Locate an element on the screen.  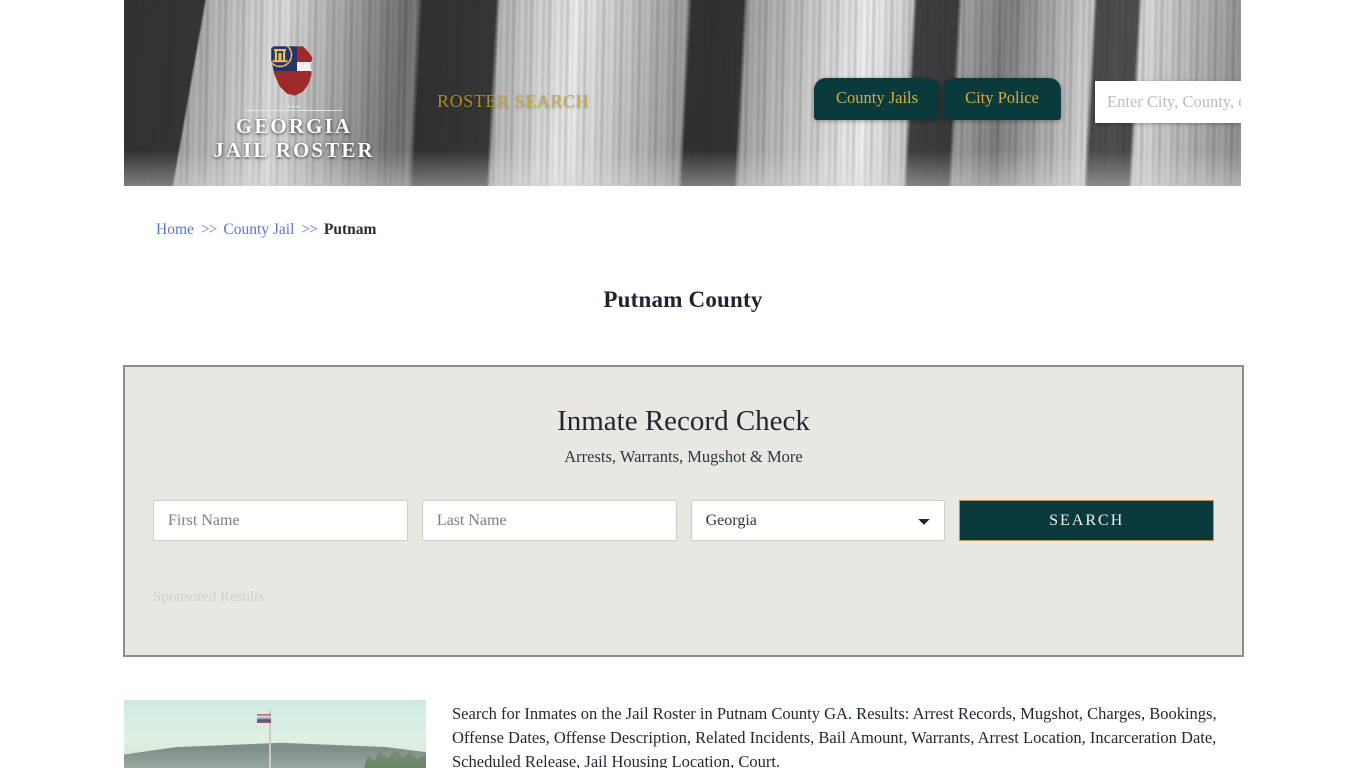
state-select: Georgia is located at coordinates (818, 520).